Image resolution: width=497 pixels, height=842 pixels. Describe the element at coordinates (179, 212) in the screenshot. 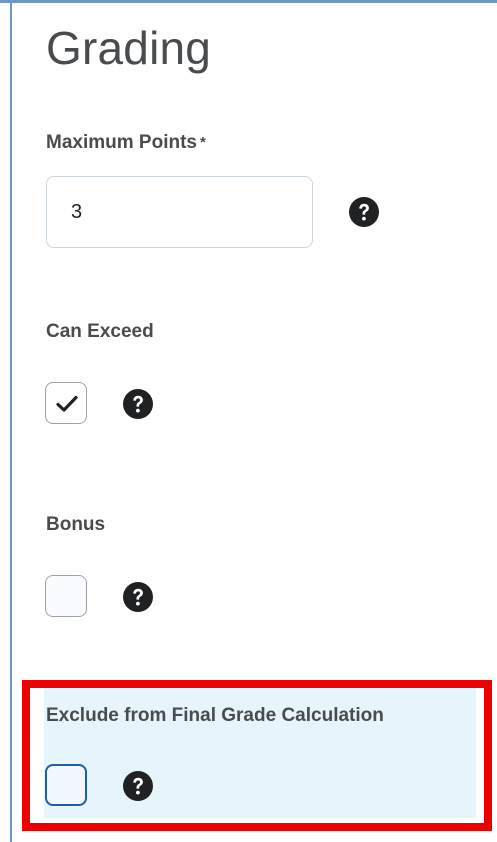

I see `maximum-points-input` at that location.